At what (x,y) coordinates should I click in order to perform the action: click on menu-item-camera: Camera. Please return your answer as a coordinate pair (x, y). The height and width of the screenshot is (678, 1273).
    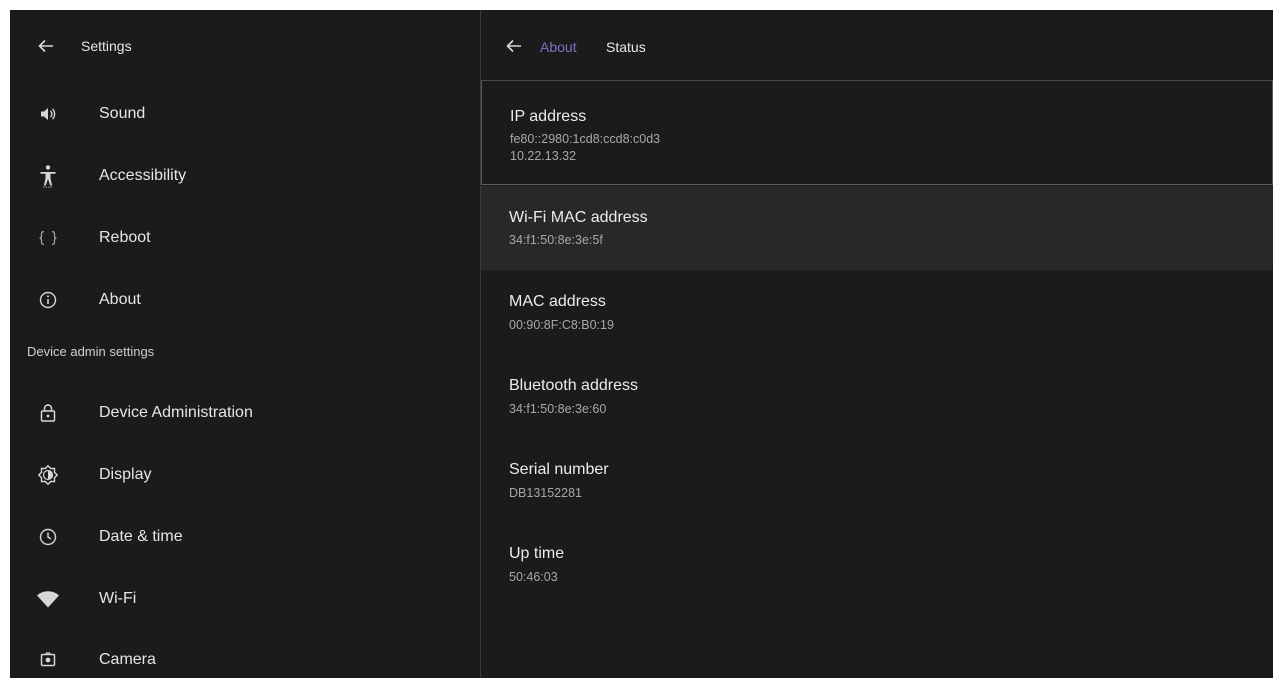
    Looking at the image, I should click on (245, 655).